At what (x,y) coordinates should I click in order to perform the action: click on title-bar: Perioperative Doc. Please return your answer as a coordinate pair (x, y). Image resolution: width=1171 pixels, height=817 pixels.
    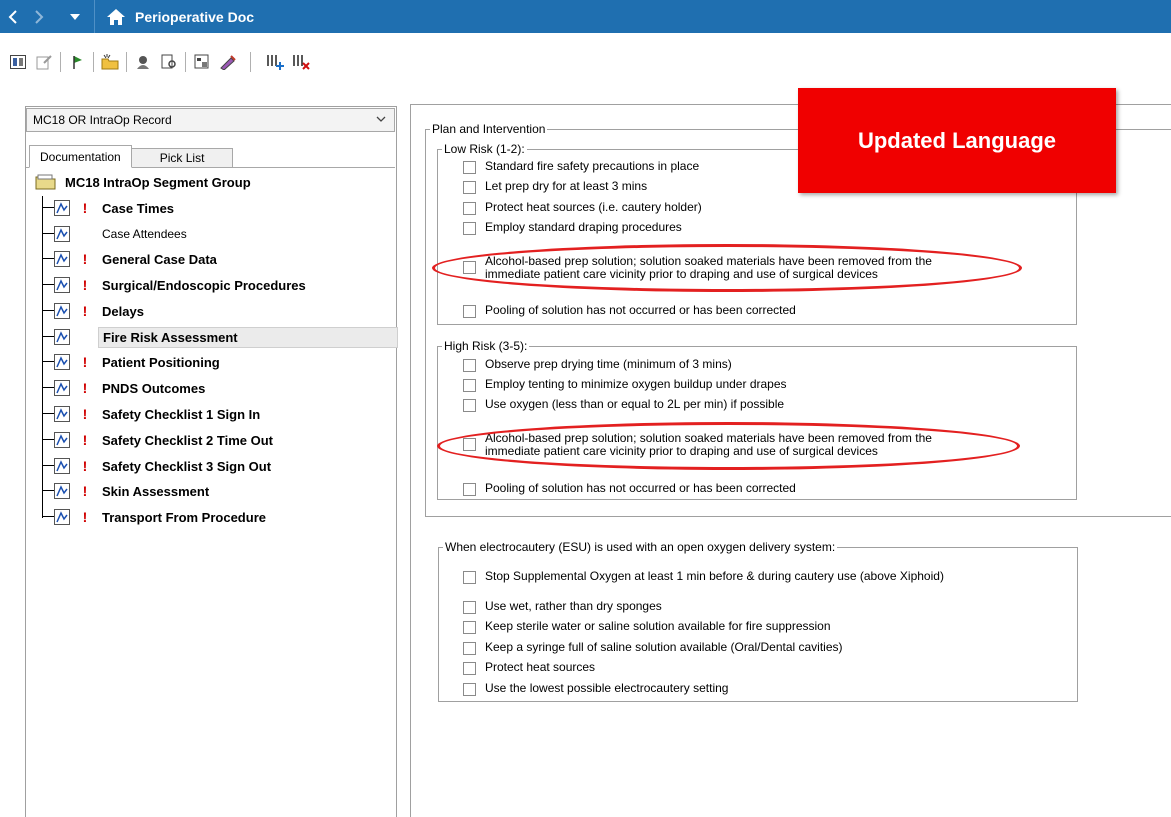
    Looking at the image, I should click on (585, 16).